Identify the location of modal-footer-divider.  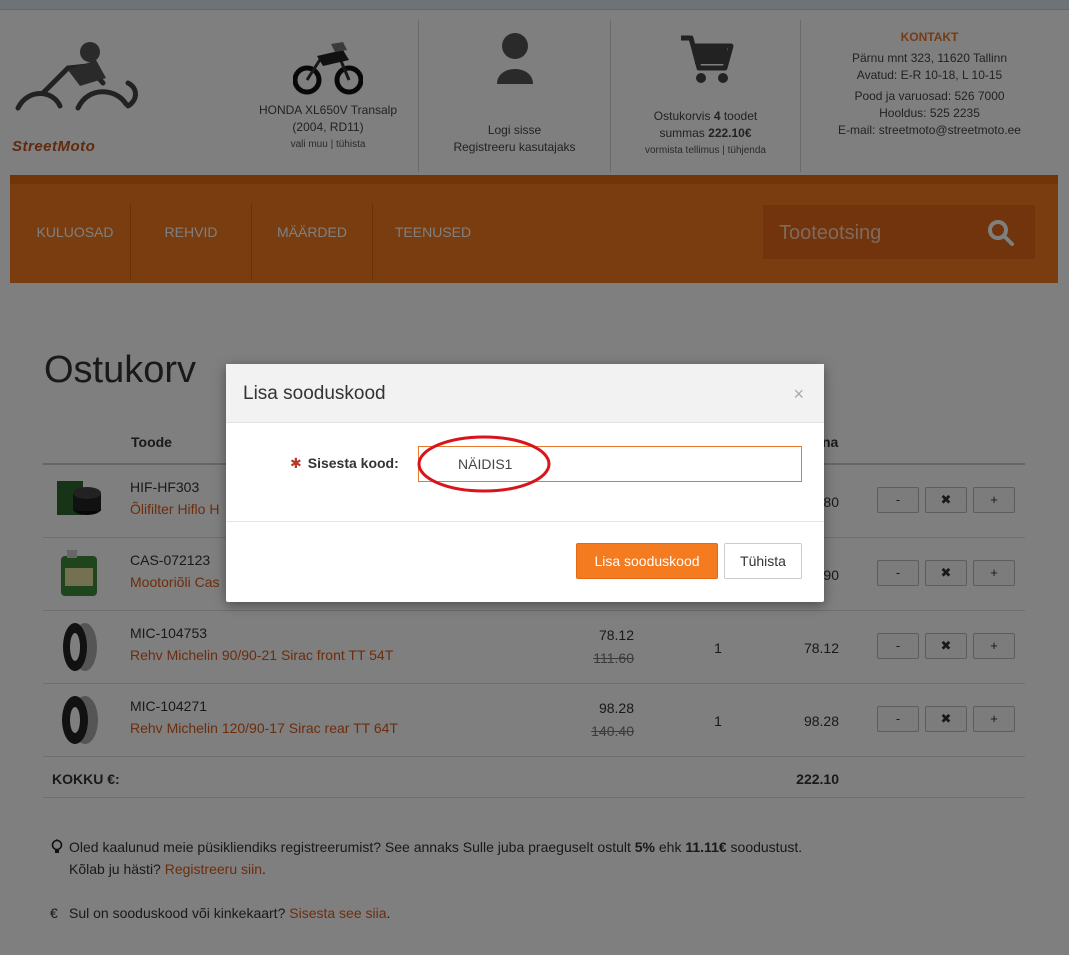
(525, 521).